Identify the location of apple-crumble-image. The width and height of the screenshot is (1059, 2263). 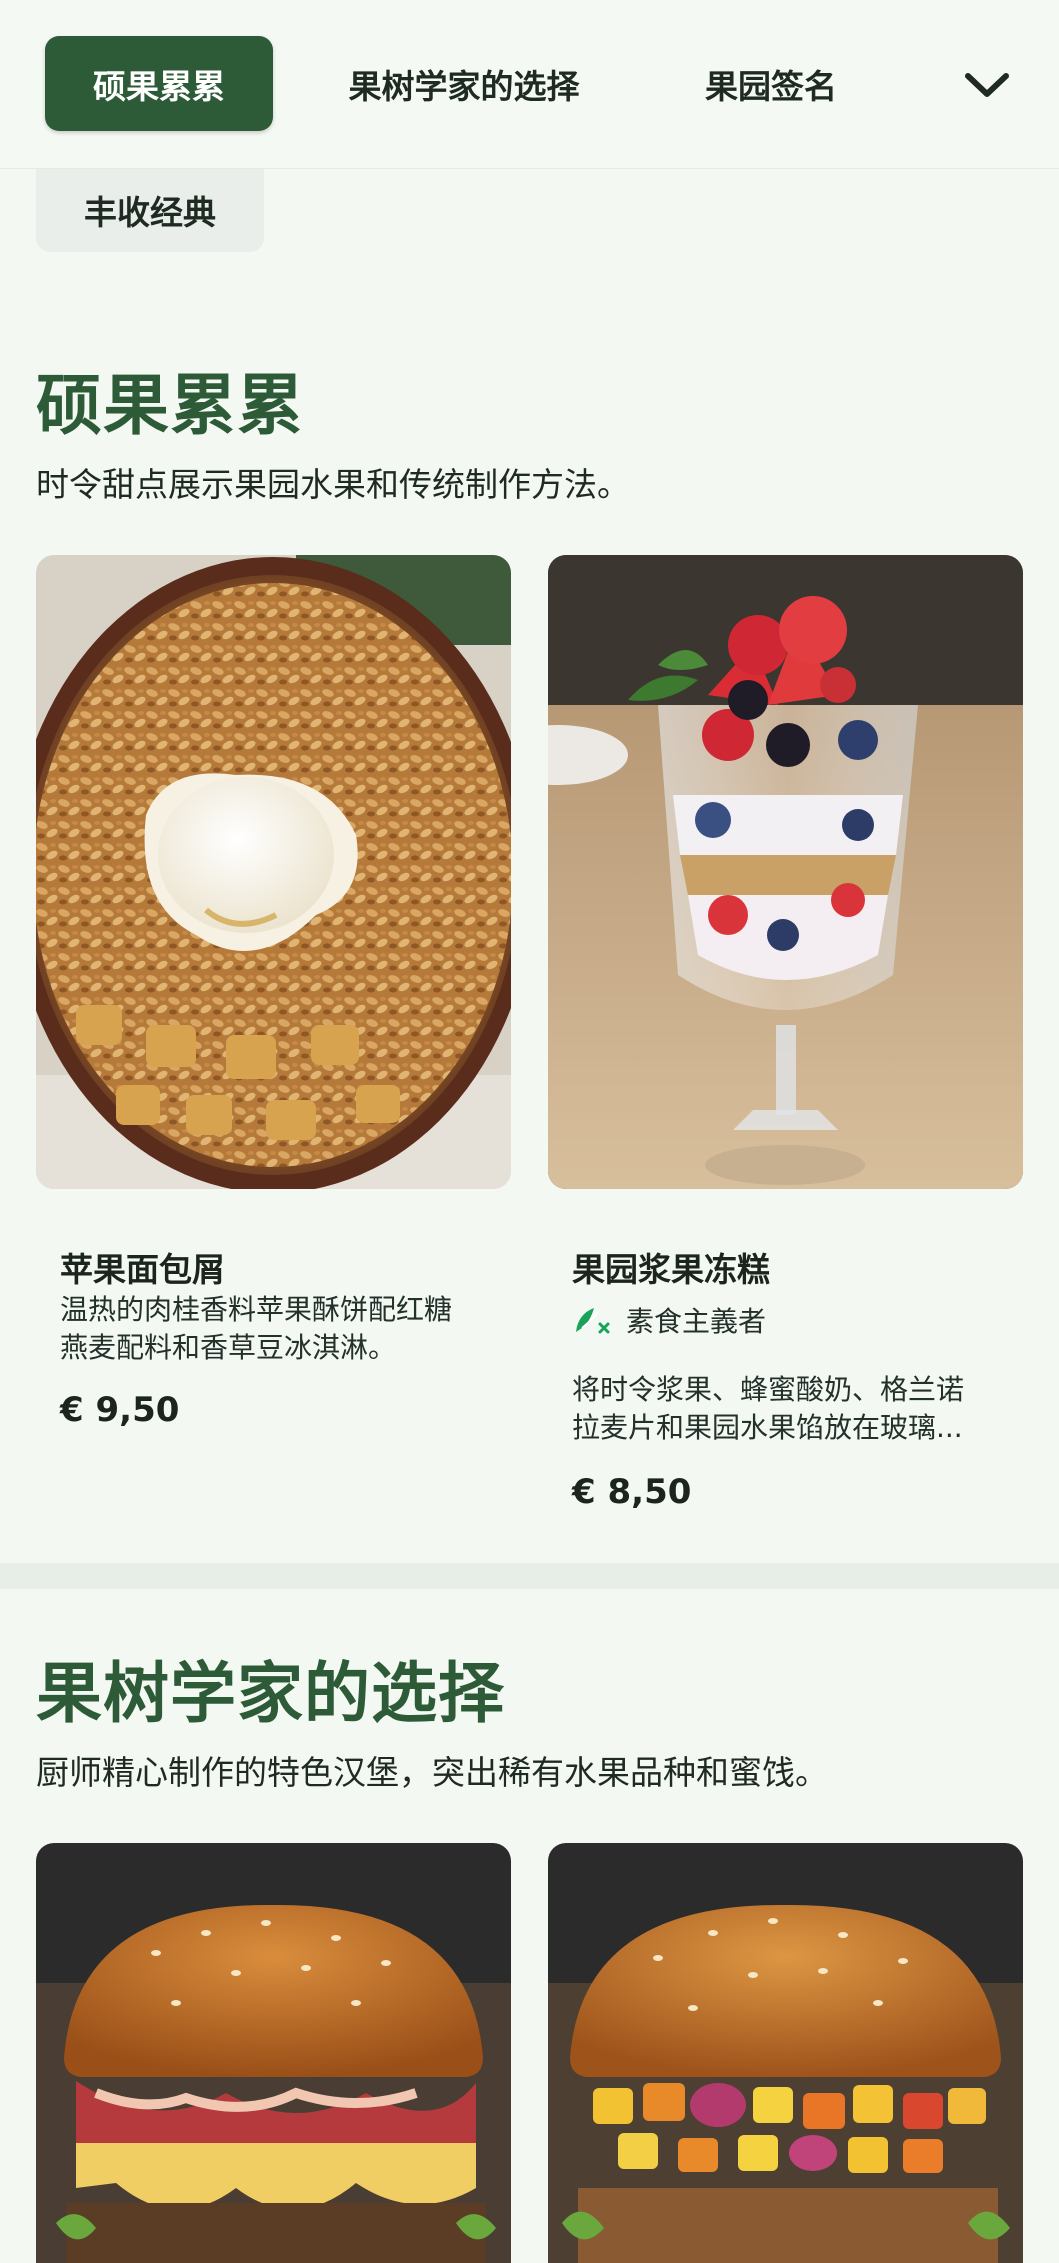
(273, 872).